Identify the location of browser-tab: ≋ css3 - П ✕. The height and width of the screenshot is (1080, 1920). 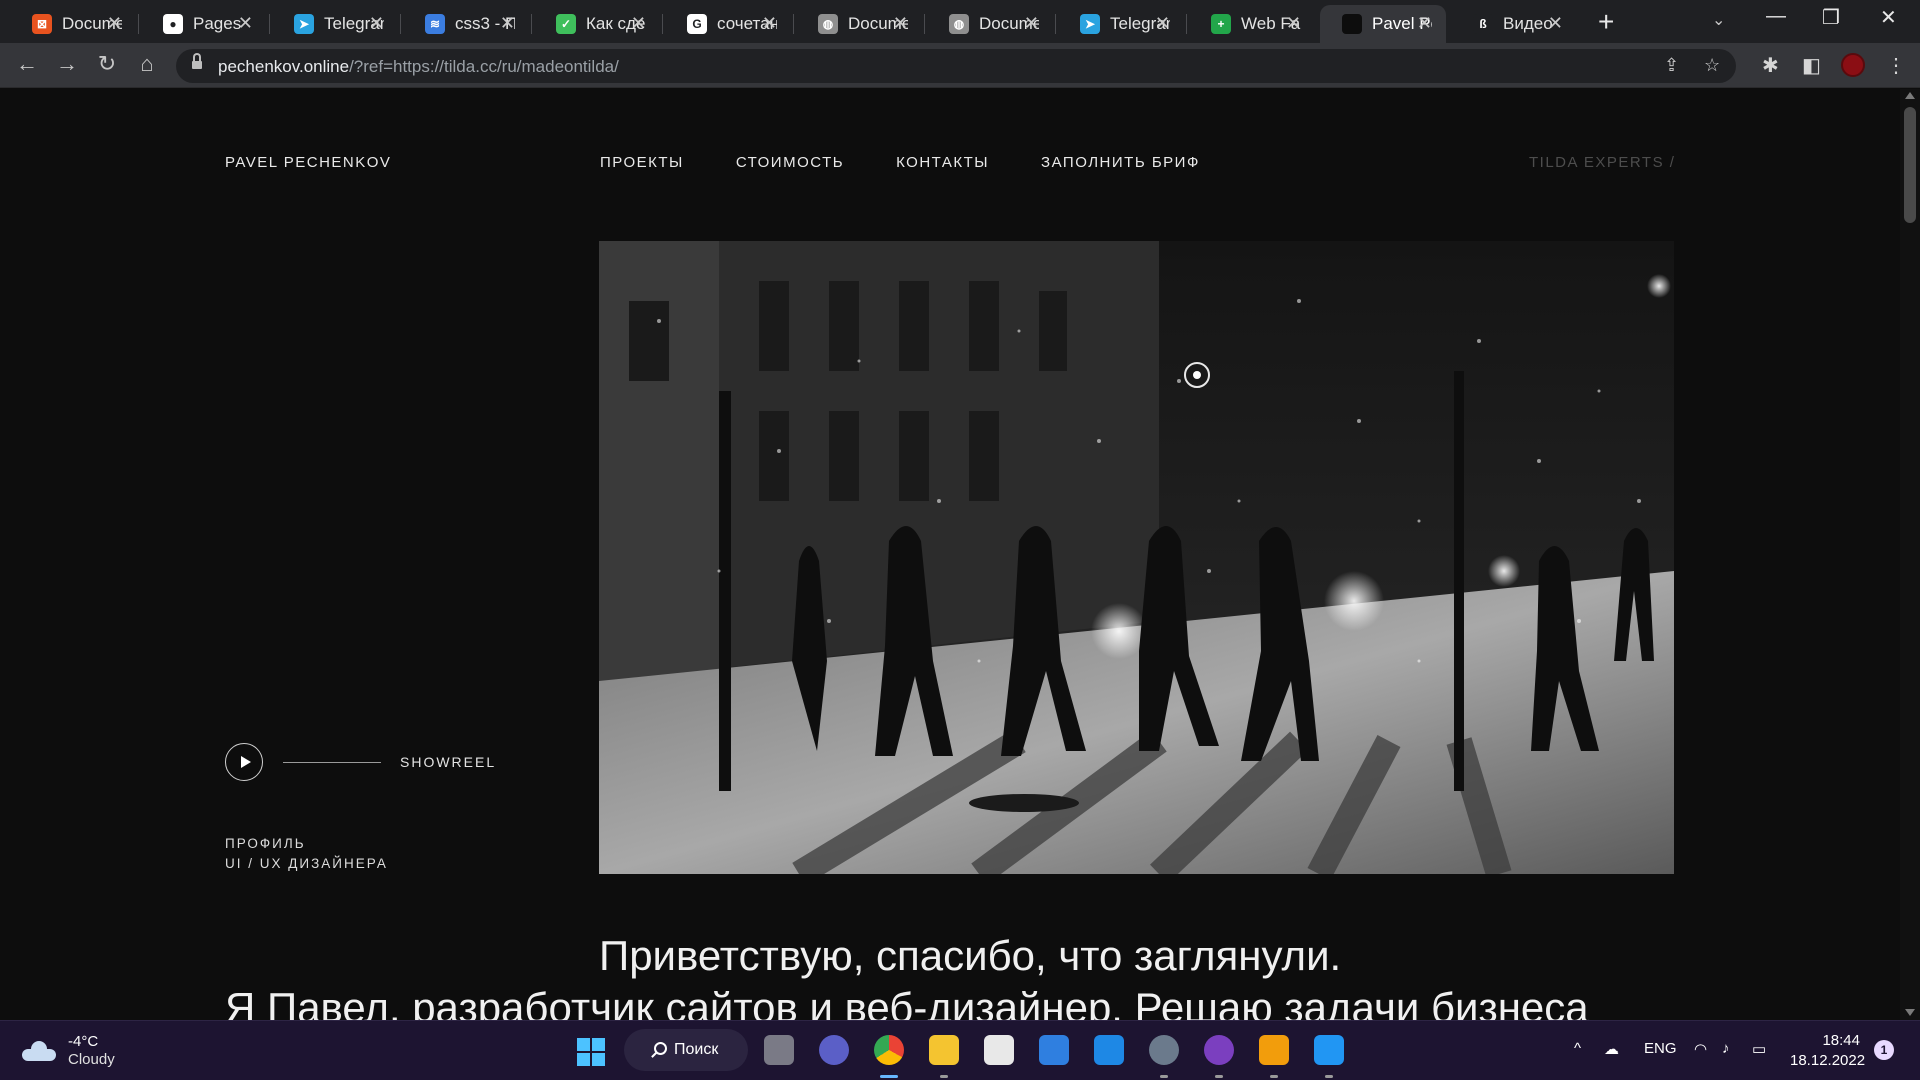
(466, 24).